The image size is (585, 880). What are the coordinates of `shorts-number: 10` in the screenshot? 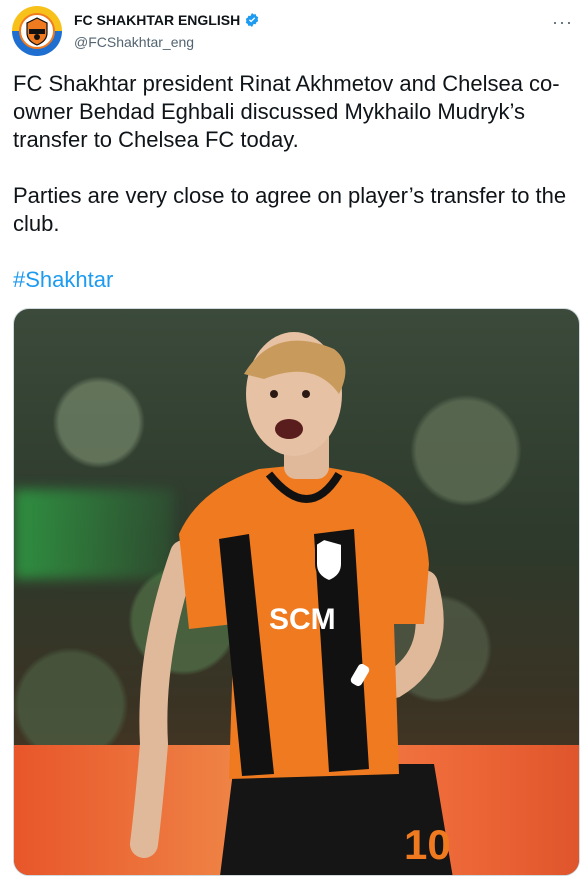 It's located at (427, 844).